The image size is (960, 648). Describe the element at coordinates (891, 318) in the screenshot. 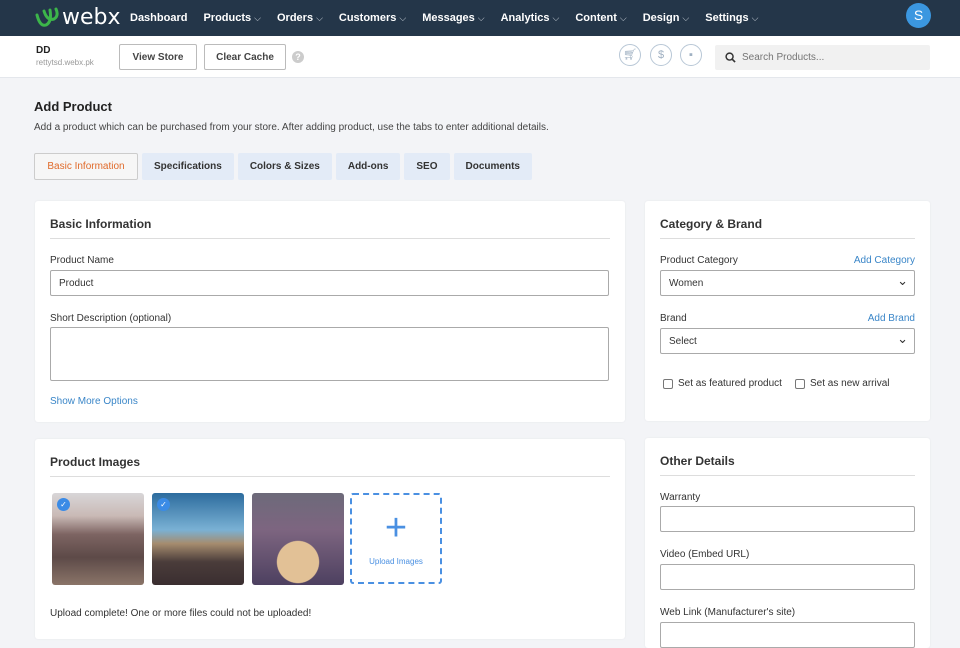

I see `add-brand-link: Add Brand` at that location.